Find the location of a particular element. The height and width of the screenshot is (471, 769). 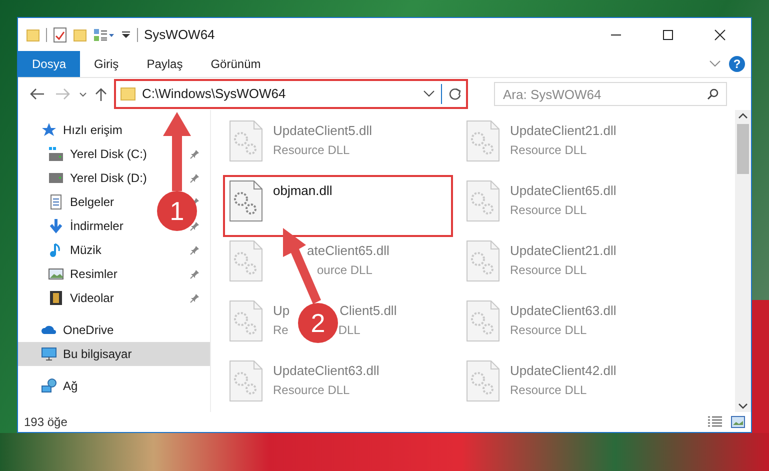

dll-file-icon is located at coordinates (246, 201).